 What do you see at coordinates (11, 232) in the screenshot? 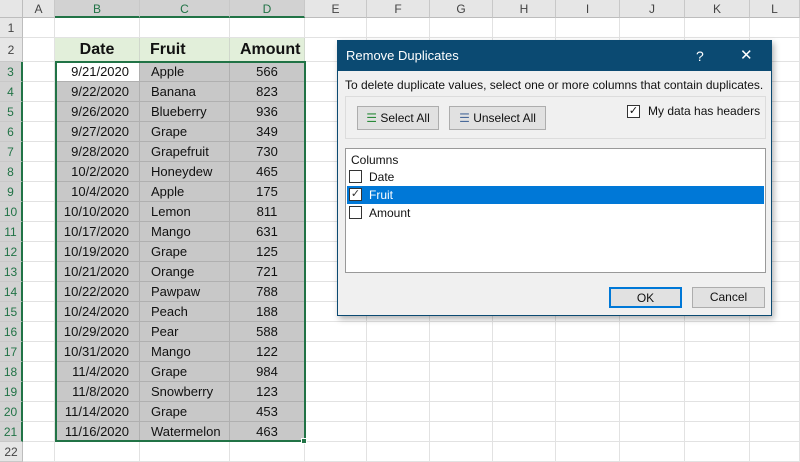
I see `row-header-11: 11` at bounding box center [11, 232].